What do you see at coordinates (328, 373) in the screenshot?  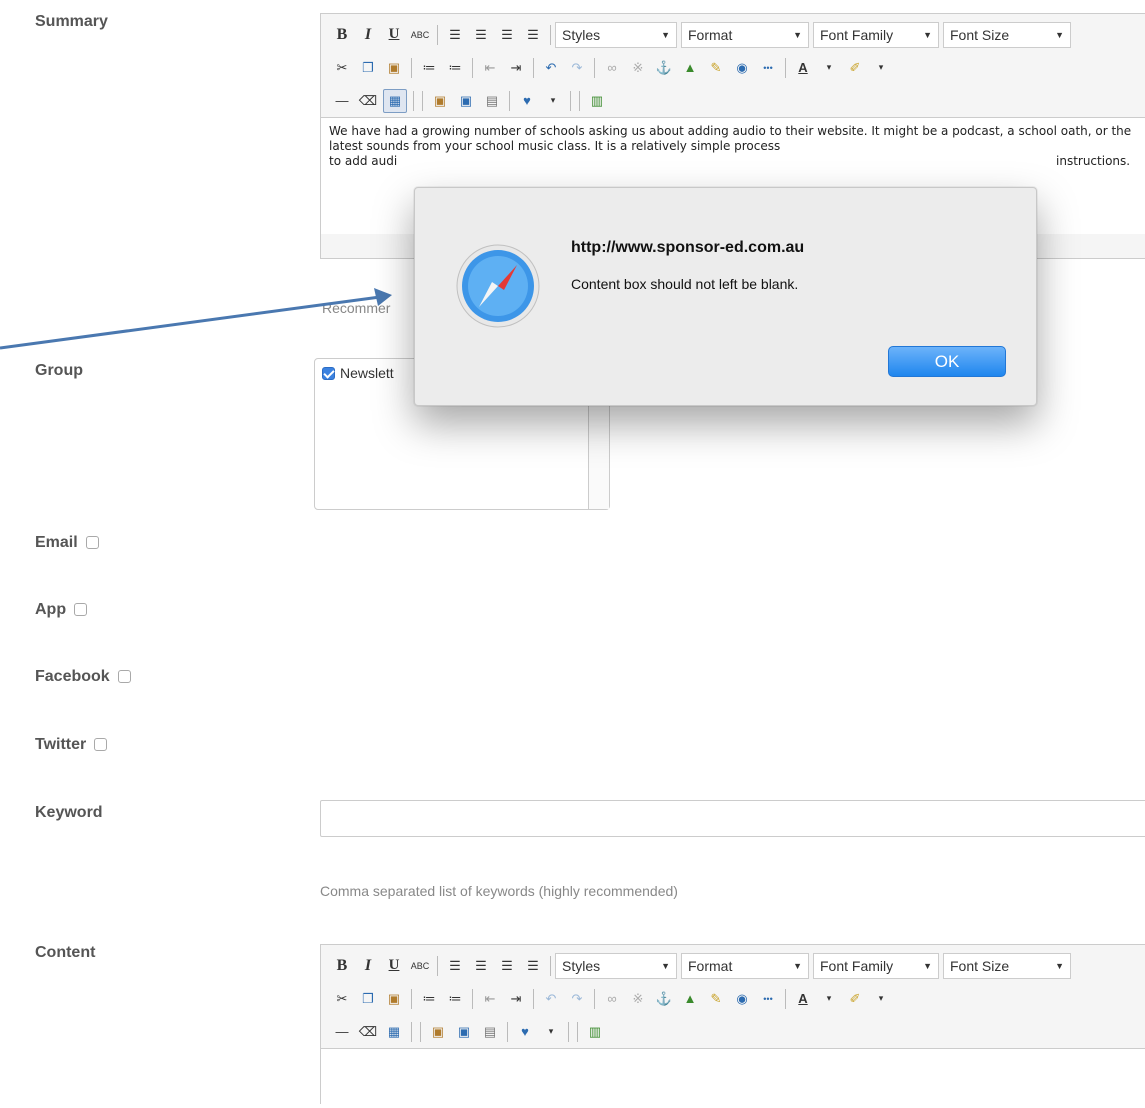 I see `newsletter-checkbox` at bounding box center [328, 373].